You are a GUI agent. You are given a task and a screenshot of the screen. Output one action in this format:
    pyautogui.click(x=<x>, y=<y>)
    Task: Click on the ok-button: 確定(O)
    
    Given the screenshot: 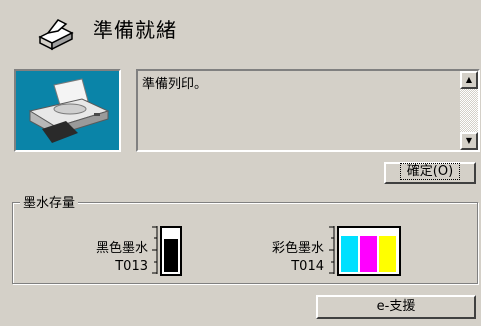 What is the action you would take?
    pyautogui.click(x=430, y=173)
    